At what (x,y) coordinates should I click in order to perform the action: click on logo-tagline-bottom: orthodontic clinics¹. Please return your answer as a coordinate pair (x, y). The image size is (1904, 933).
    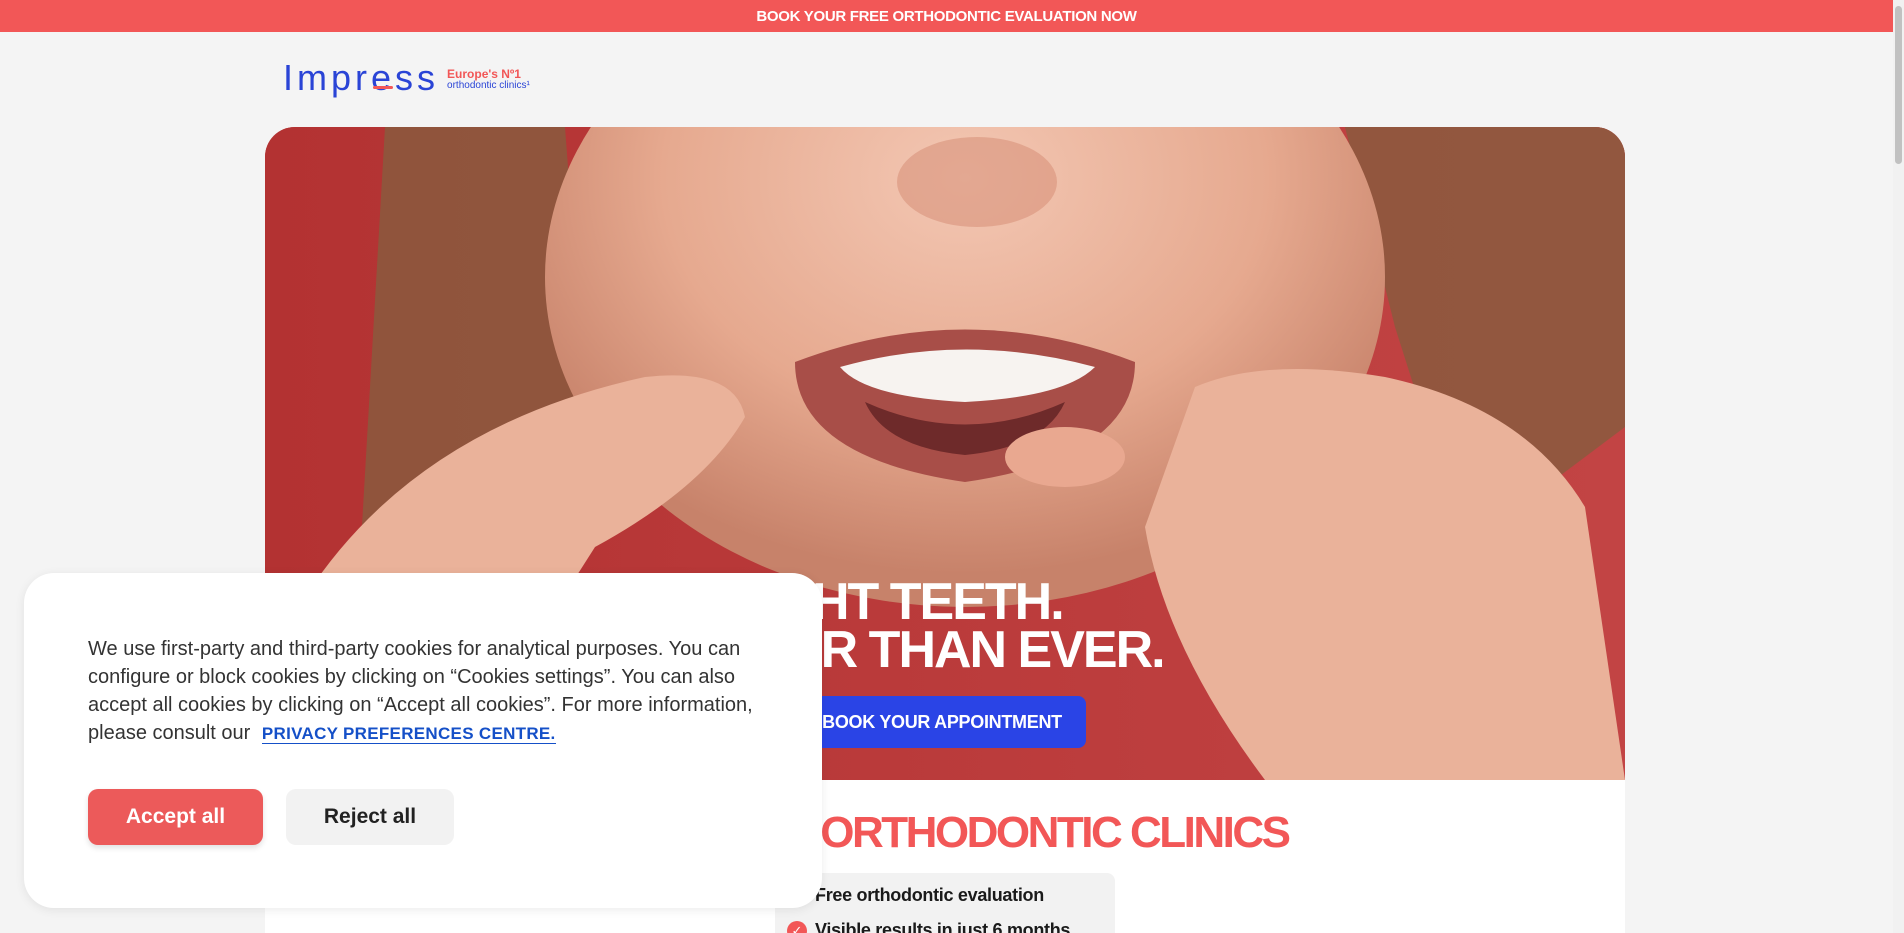
    Looking at the image, I should click on (488, 85).